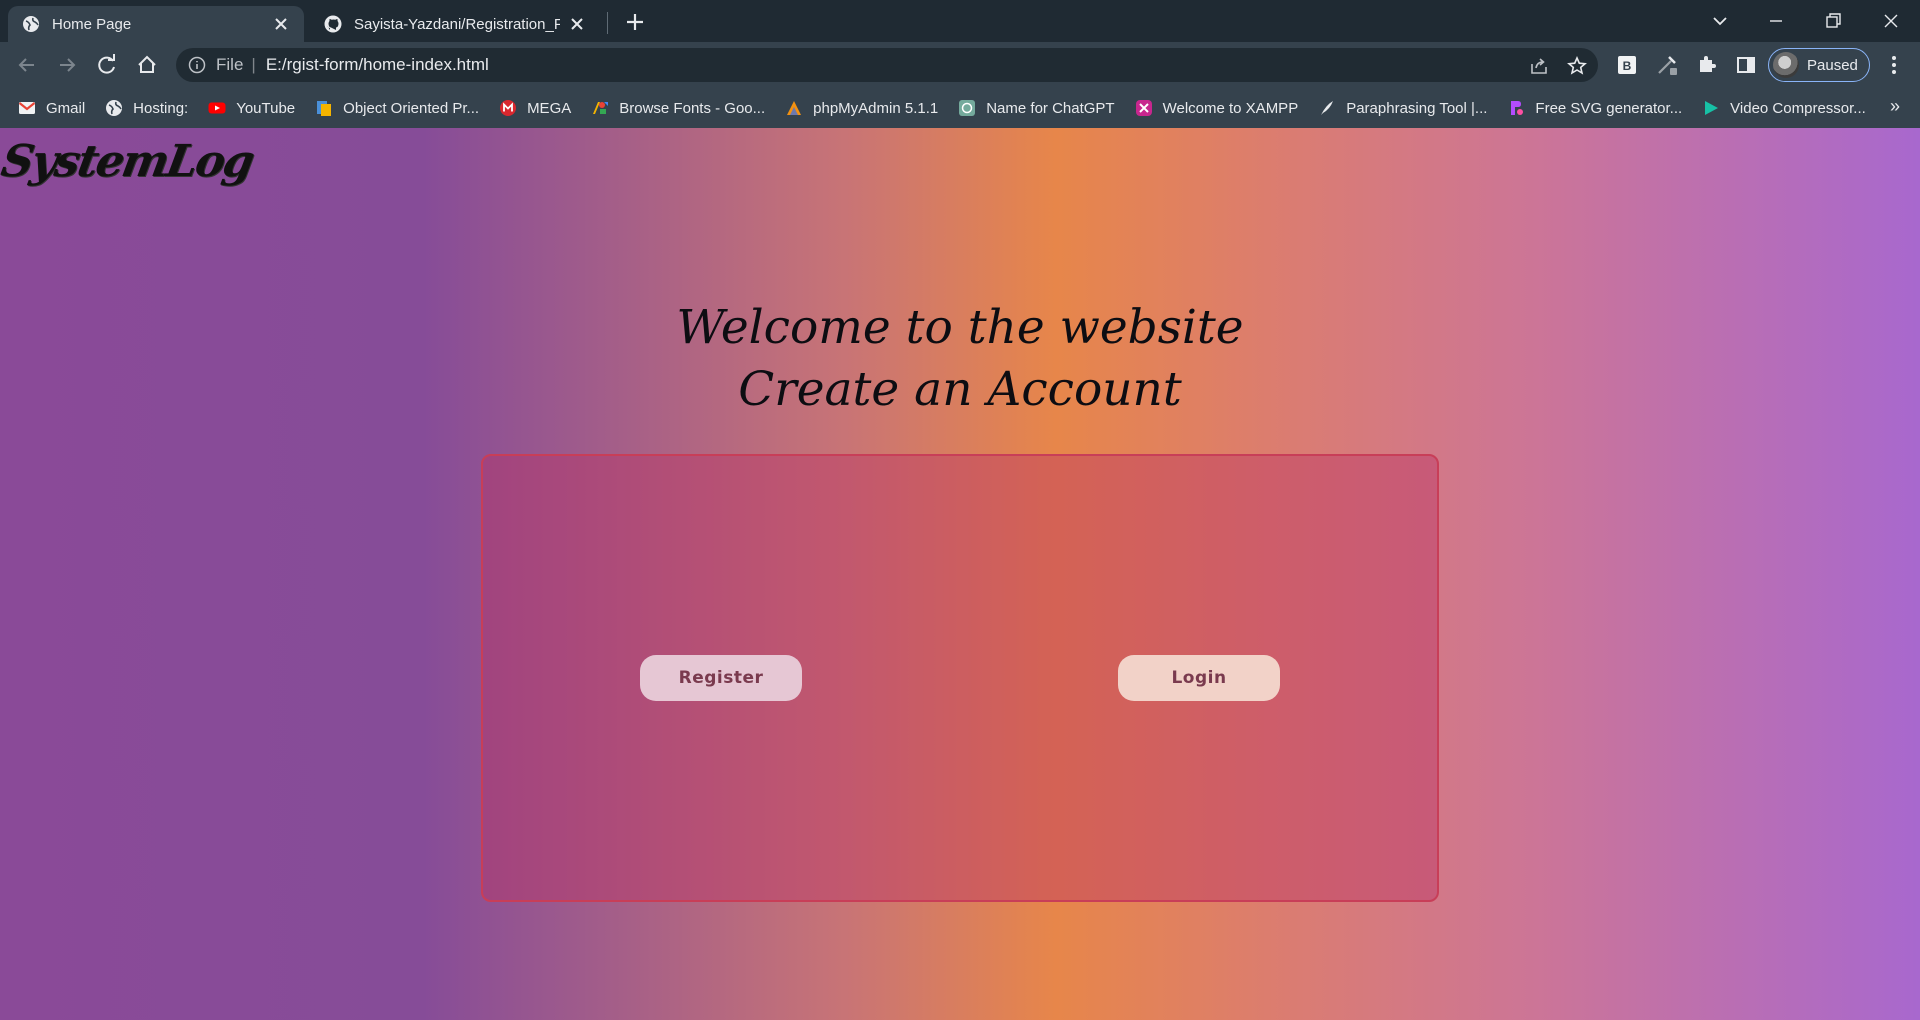  I want to click on bookmark-label: Name for ChatGPT, so click(1050, 108).